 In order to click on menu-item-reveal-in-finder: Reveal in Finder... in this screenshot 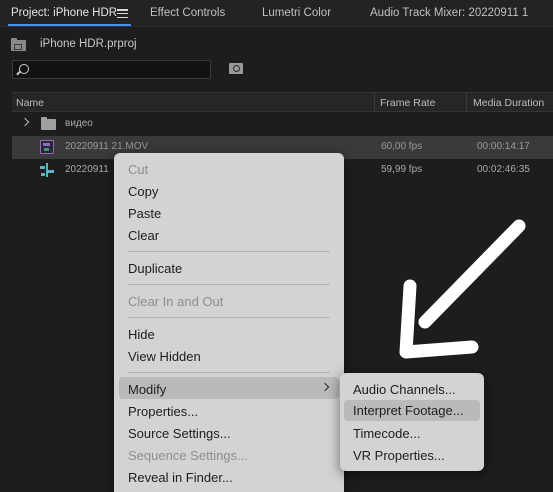, I will do `click(180, 477)`.